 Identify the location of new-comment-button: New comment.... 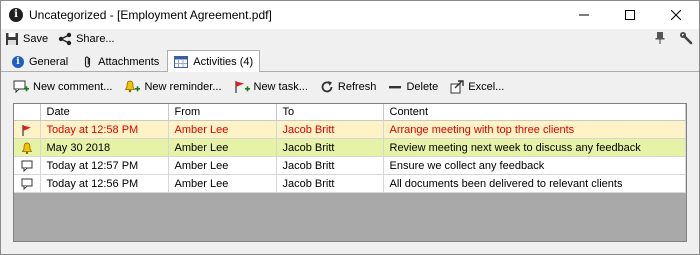
(62, 87).